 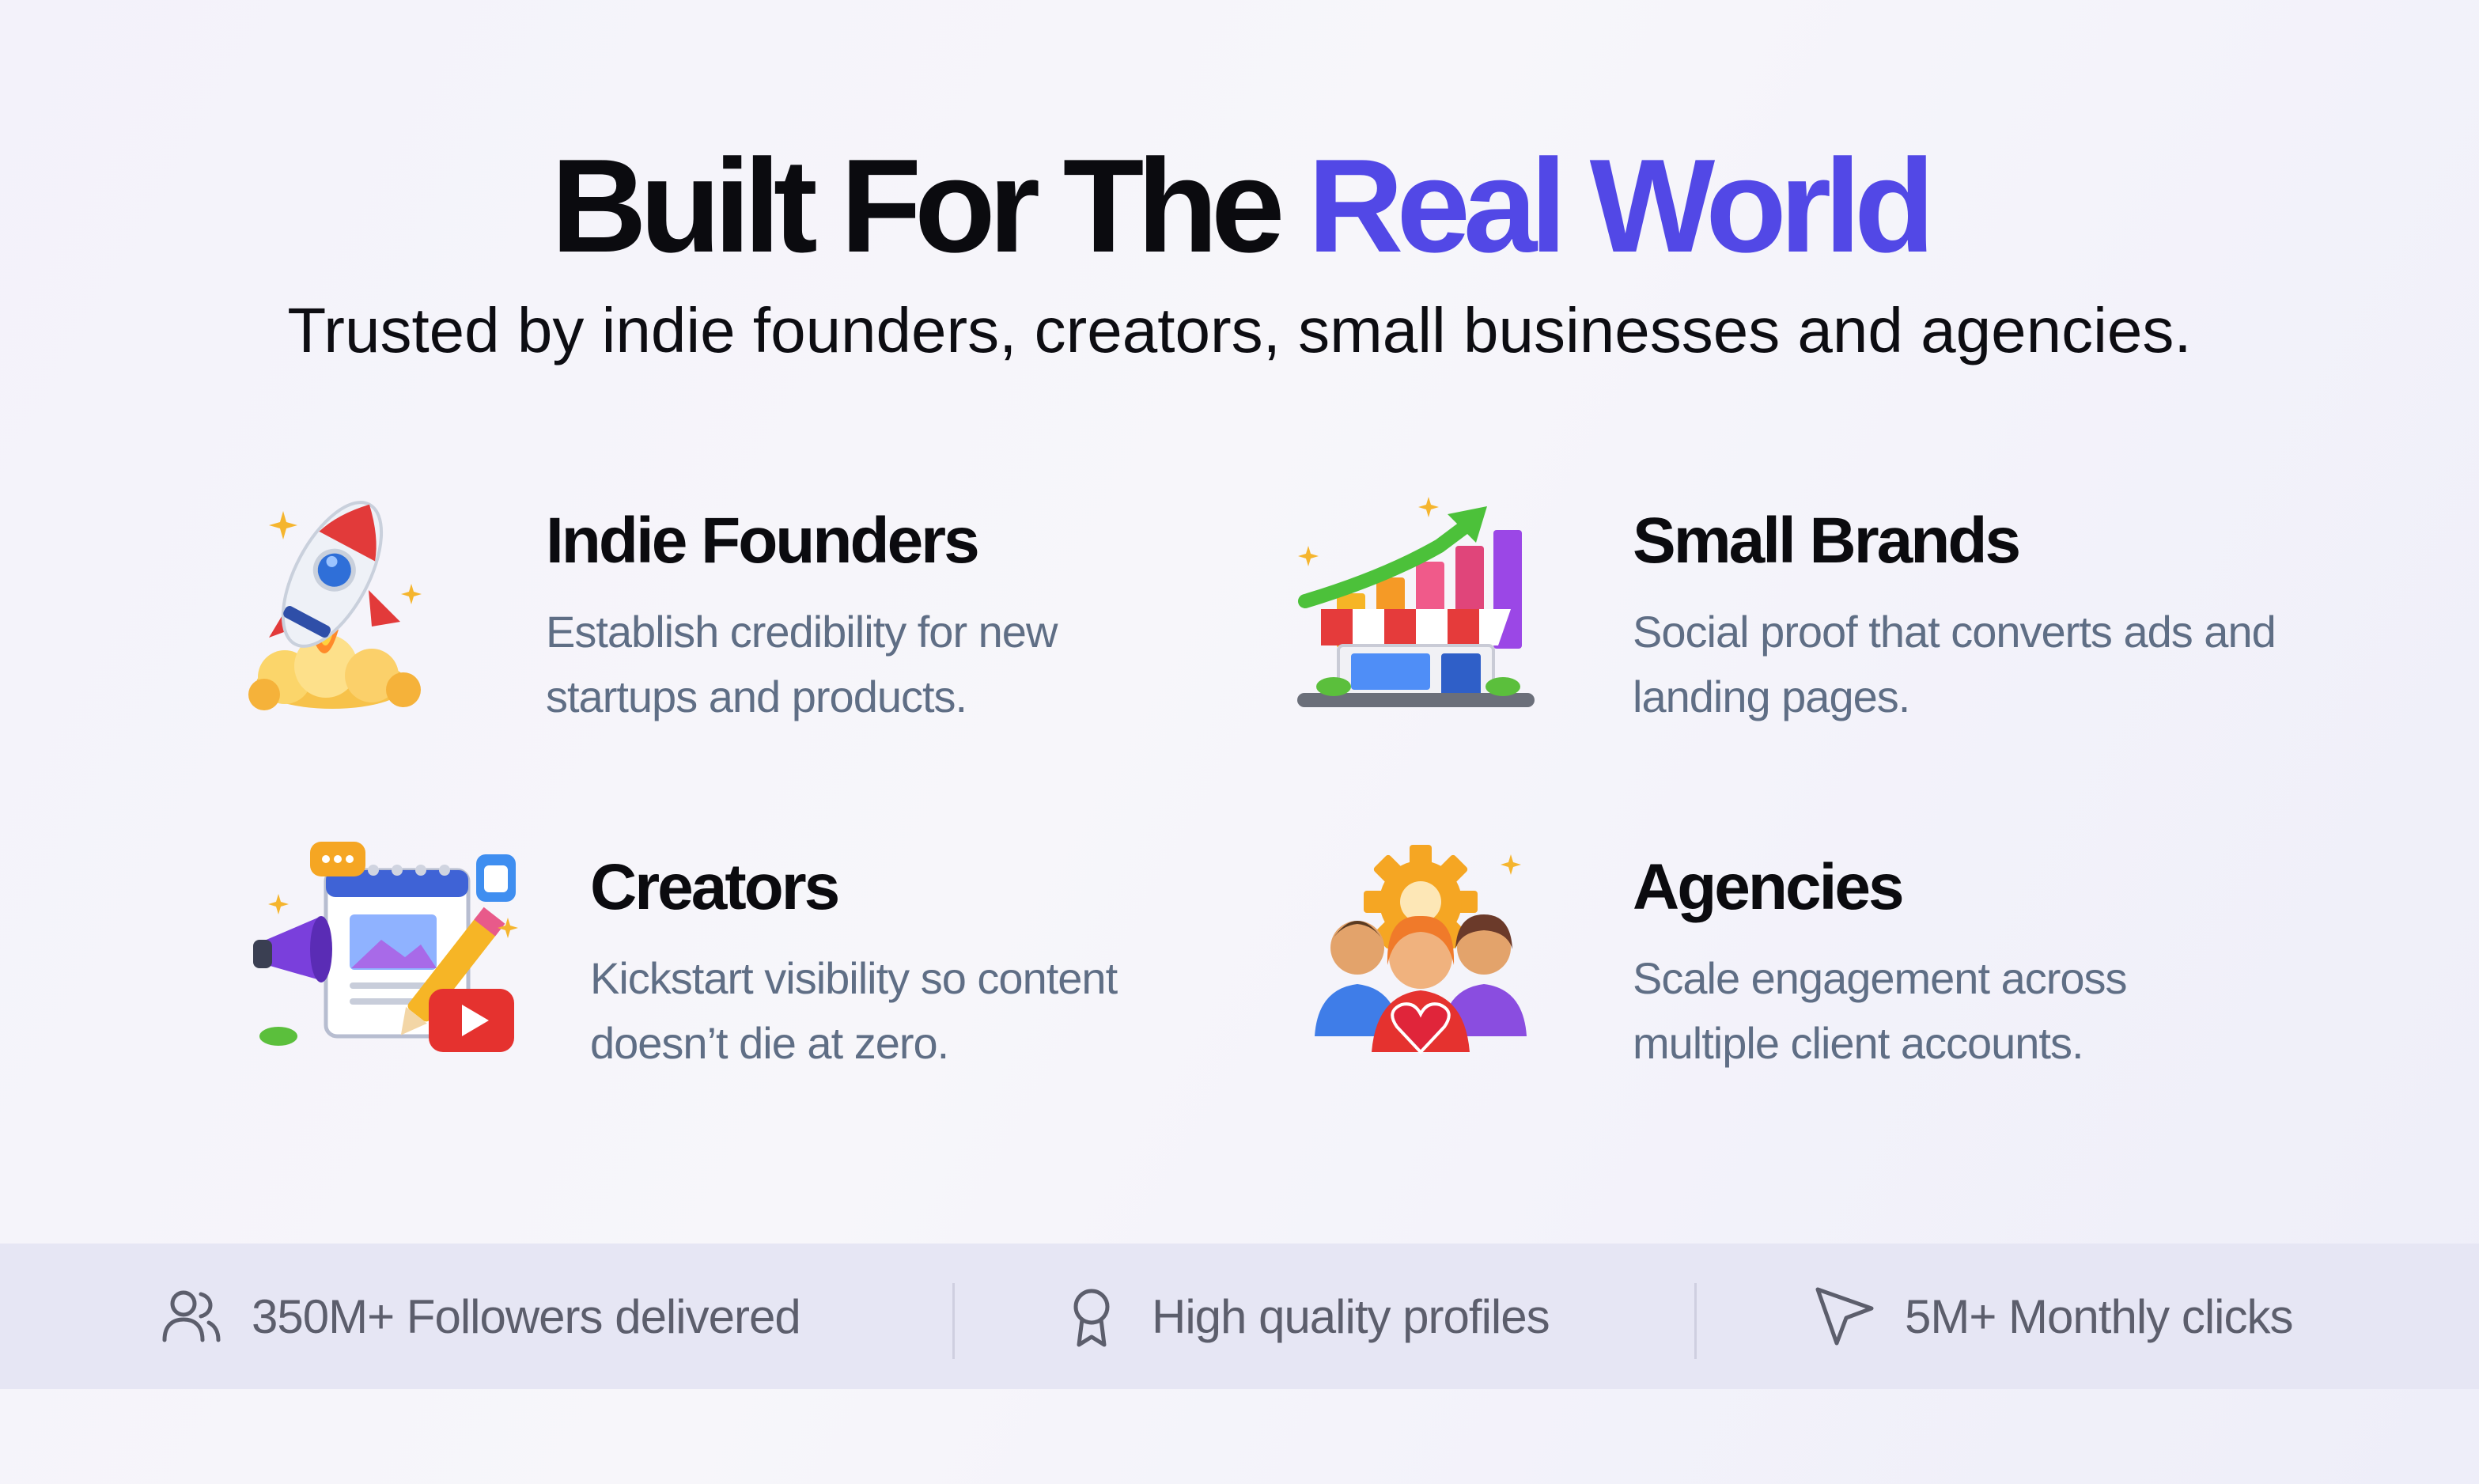 I want to click on audience-title: Agencies, so click(x=1769, y=887).